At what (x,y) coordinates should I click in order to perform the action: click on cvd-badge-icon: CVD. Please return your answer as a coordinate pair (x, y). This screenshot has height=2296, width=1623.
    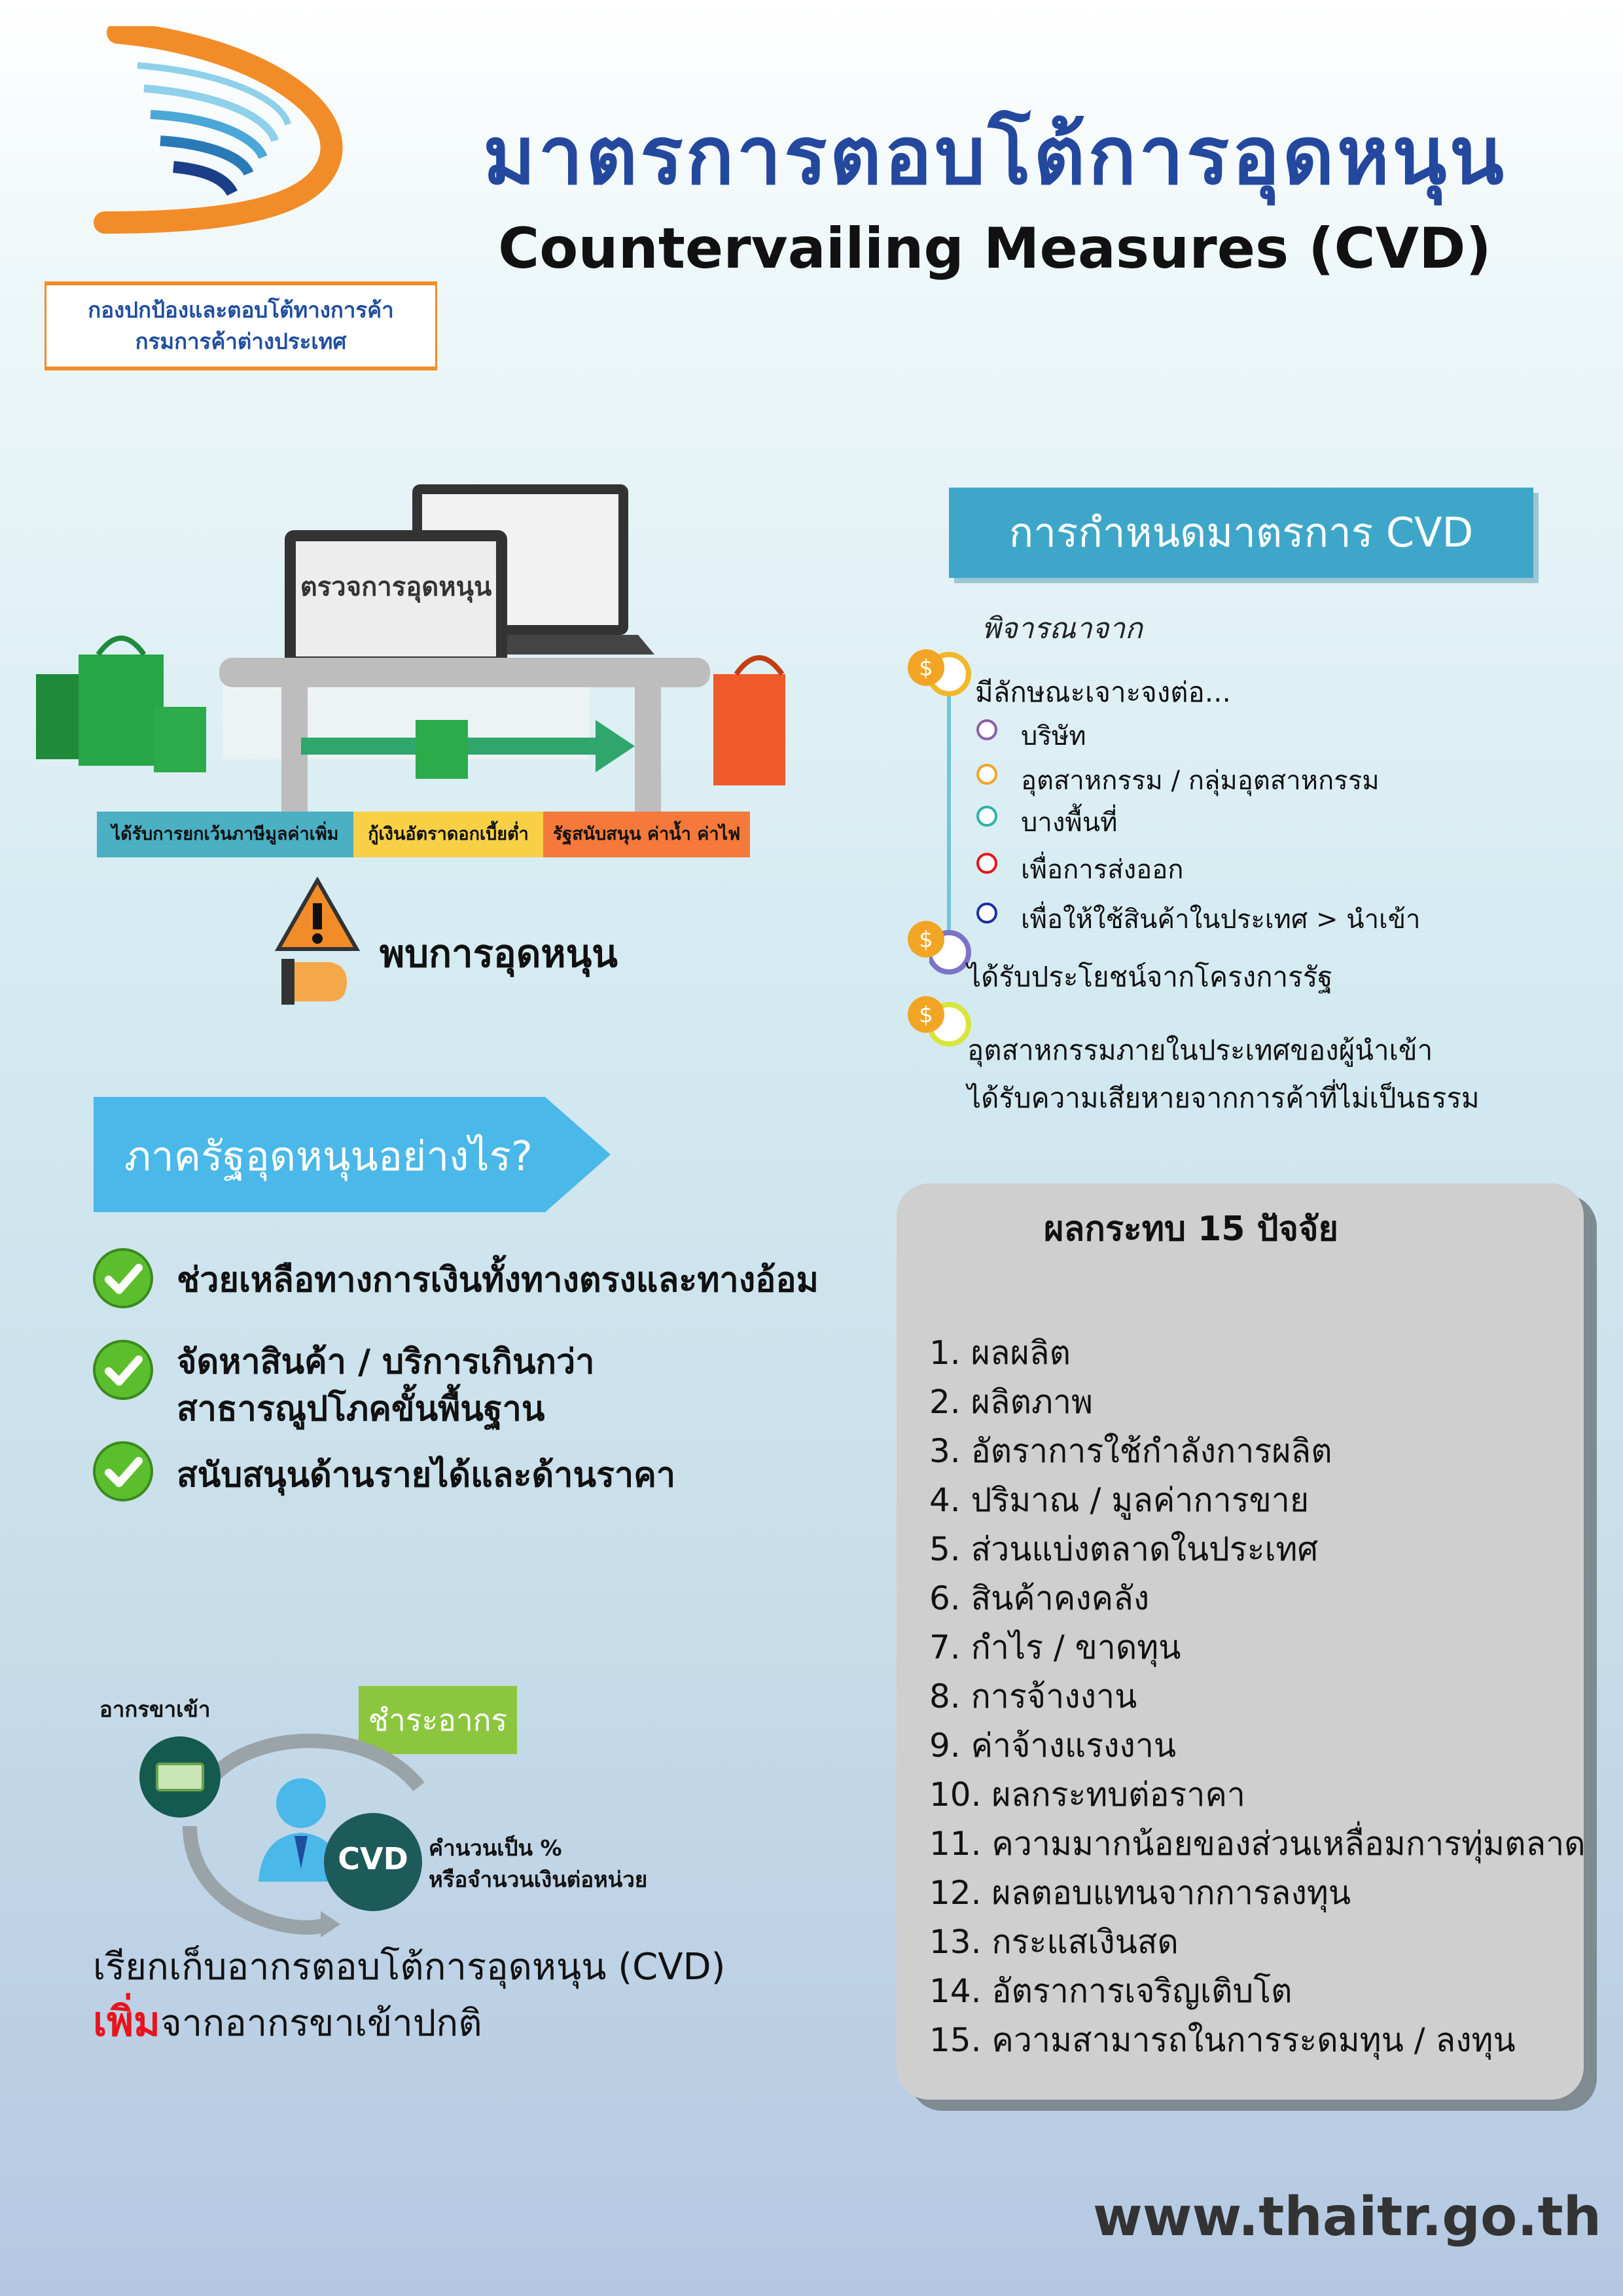
    Looking at the image, I should click on (373, 1859).